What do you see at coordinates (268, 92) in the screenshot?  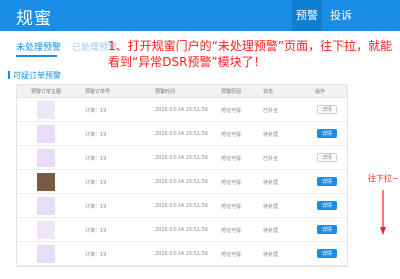 I see `column-header-status: 状态` at bounding box center [268, 92].